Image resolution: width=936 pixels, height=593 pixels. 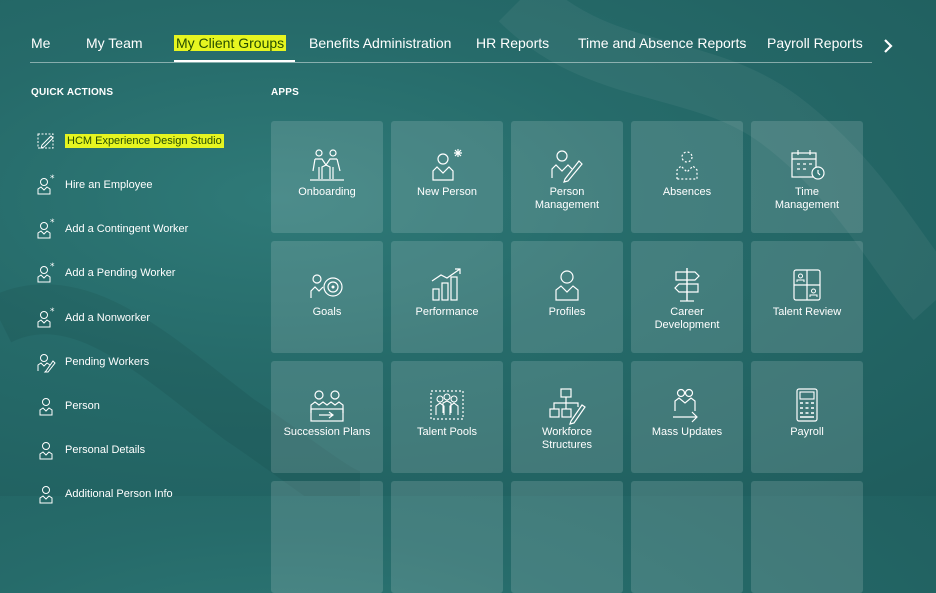 I want to click on succession-plans-icon, so click(x=327, y=406).